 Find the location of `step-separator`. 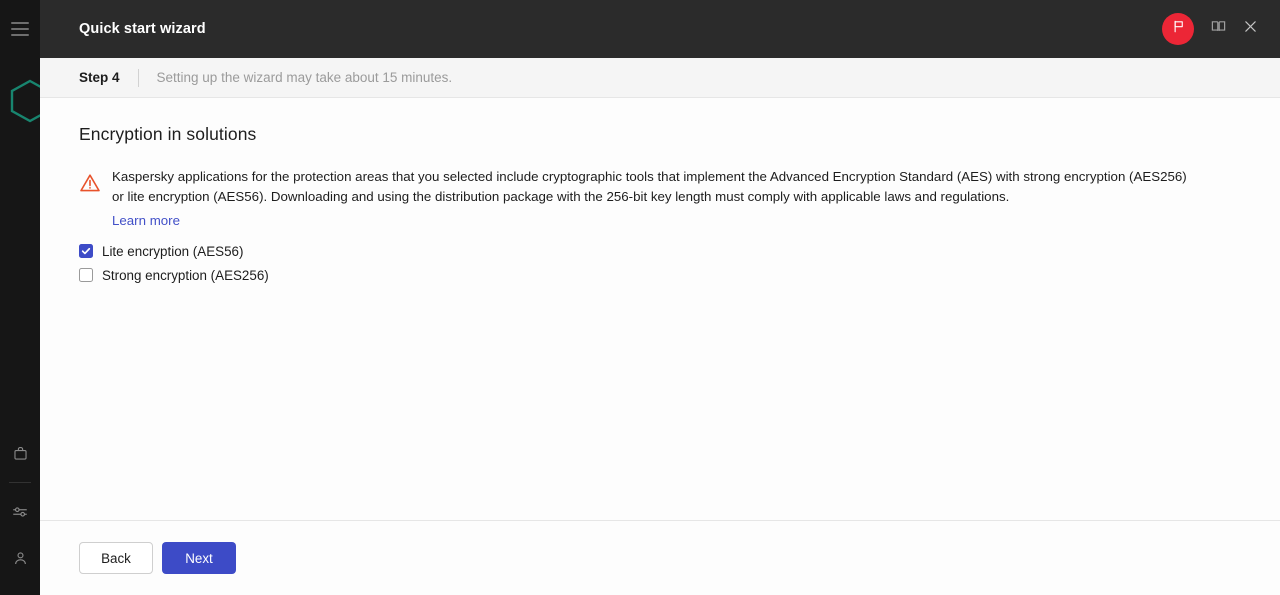

step-separator is located at coordinates (138, 77).